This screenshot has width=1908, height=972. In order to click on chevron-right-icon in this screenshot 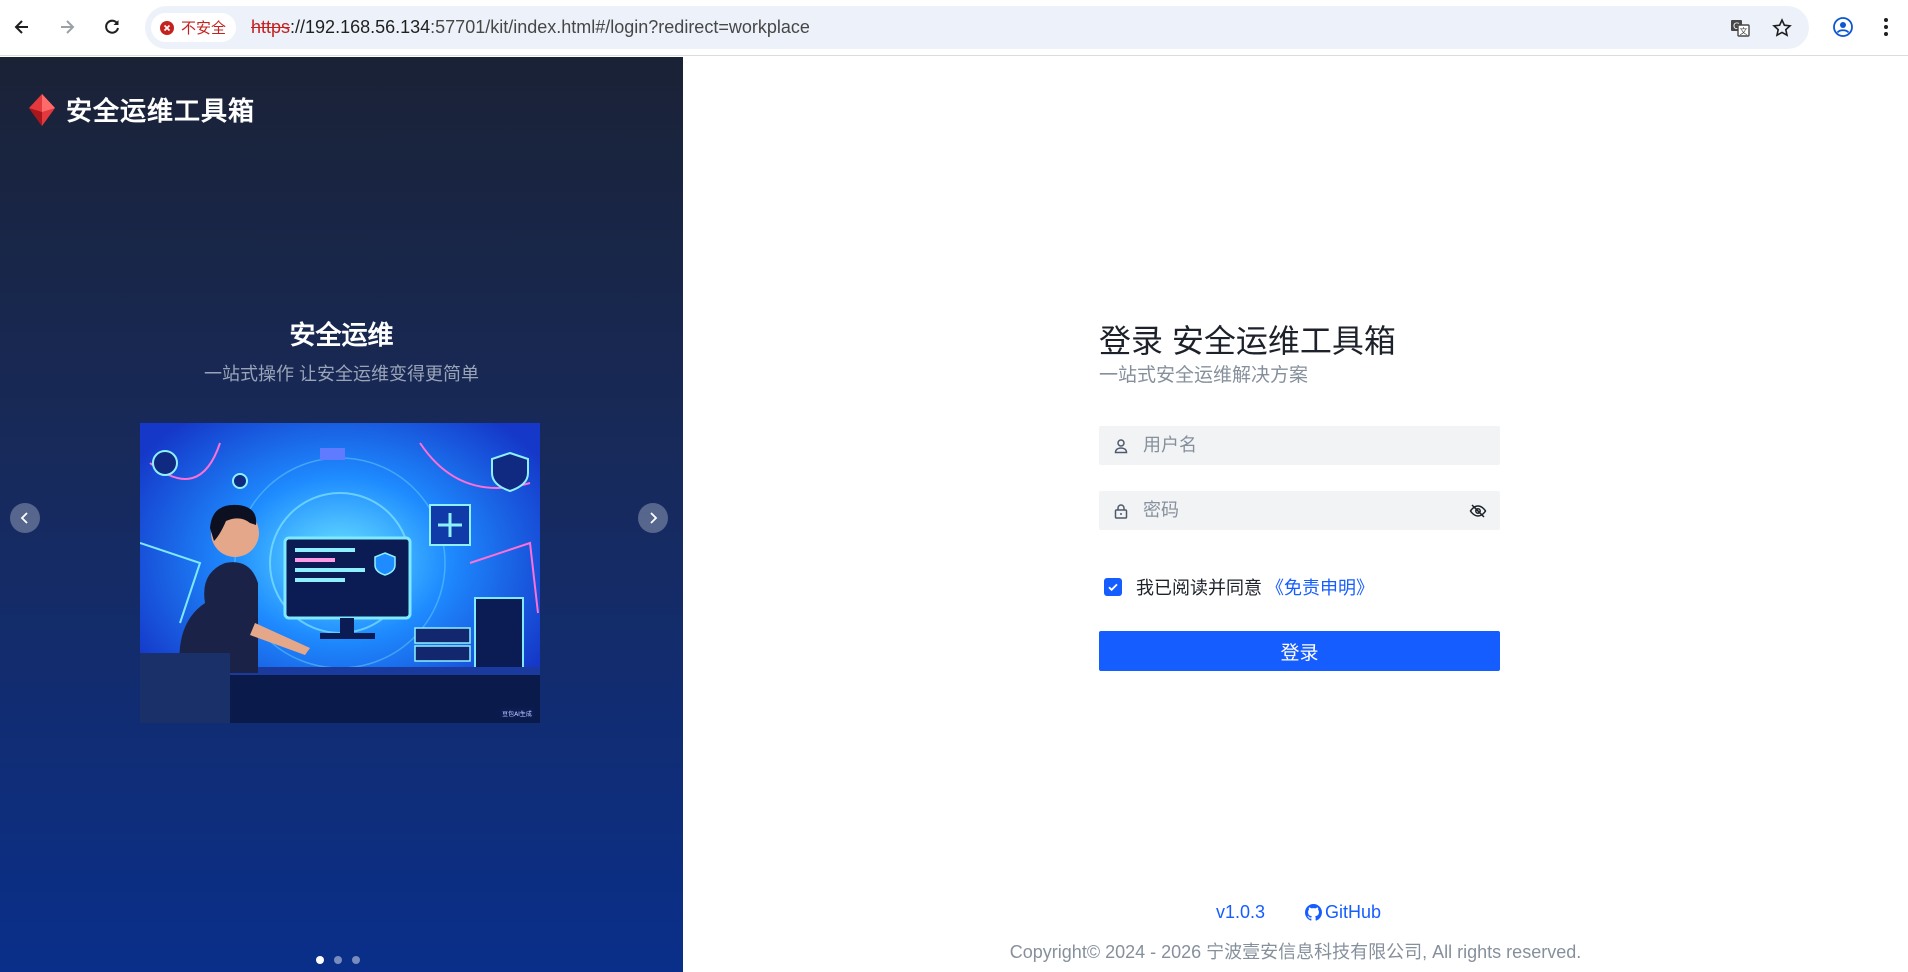, I will do `click(654, 518)`.